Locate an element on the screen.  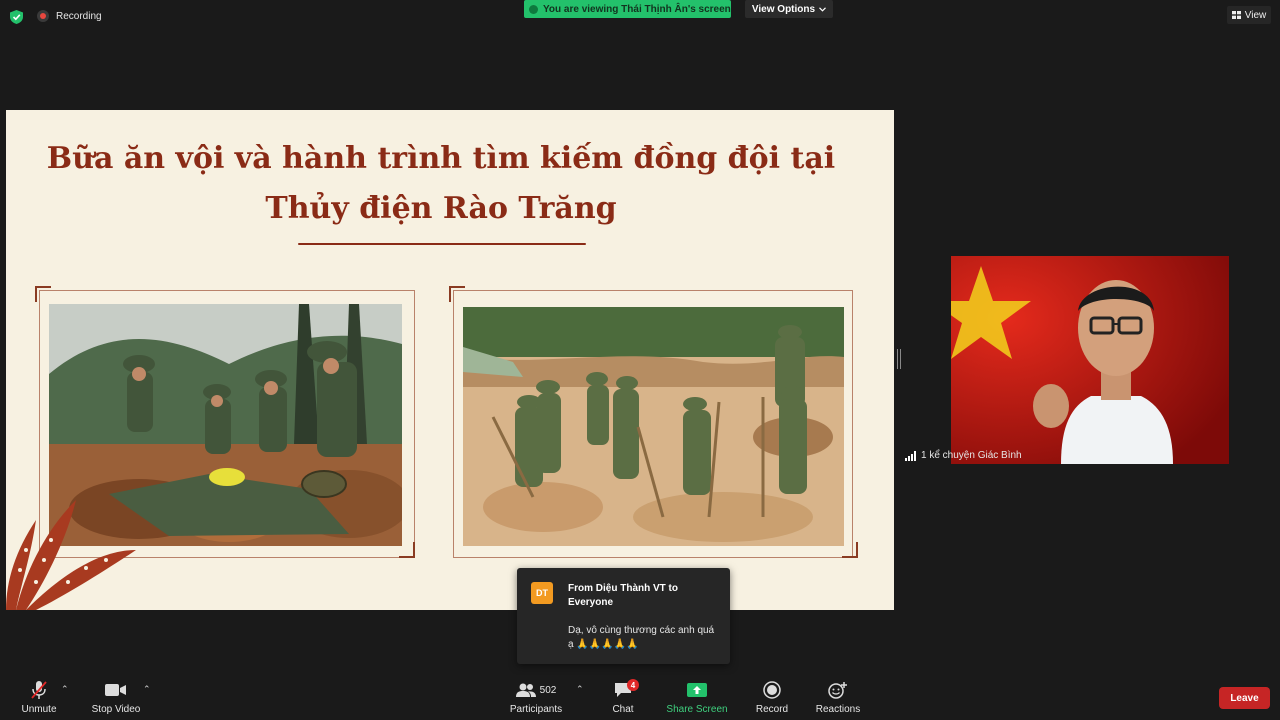
record-button: Record is located at coordinates (772, 697).